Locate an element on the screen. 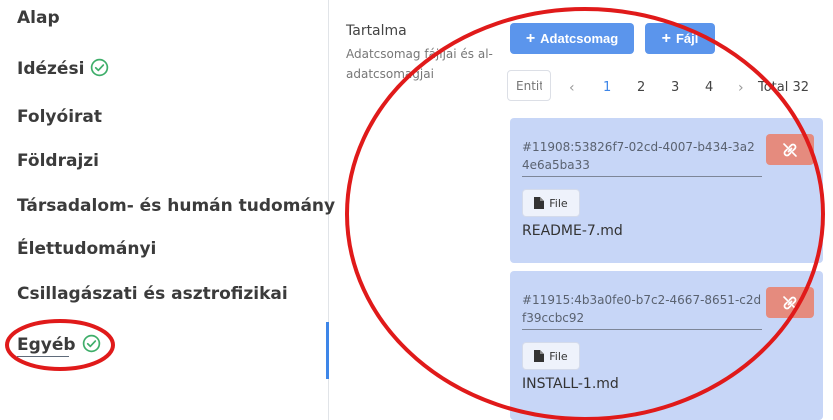 The height and width of the screenshot is (420, 833). chevron-left-icon: ‹ is located at coordinates (572, 88).